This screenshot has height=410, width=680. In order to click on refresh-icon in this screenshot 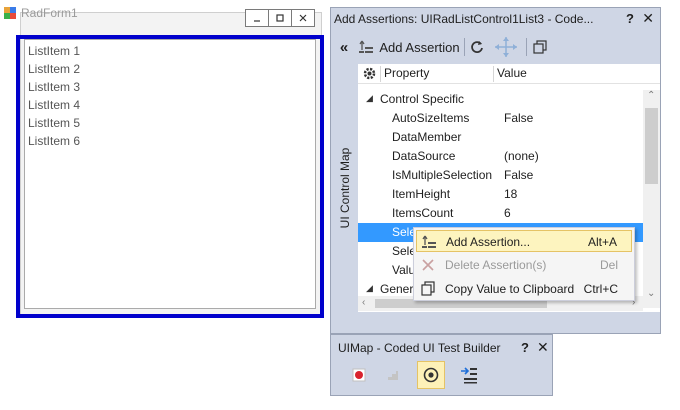, I will do `click(477, 47)`.